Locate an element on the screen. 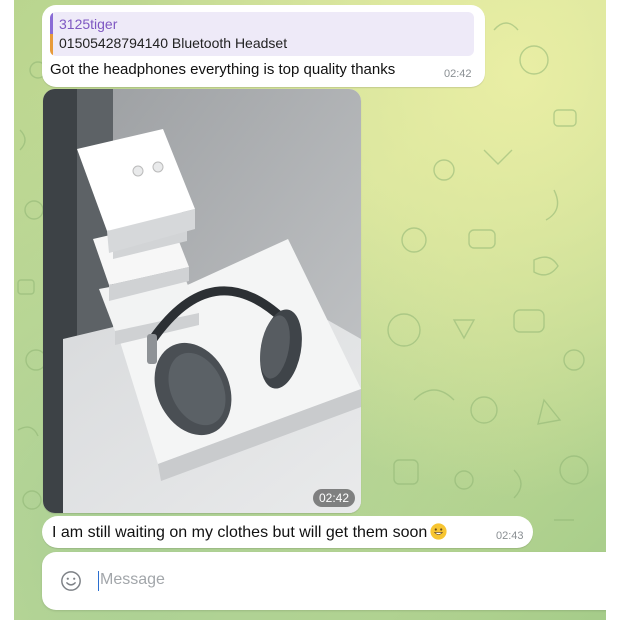  message-composer: Message is located at coordinates (324, 581).